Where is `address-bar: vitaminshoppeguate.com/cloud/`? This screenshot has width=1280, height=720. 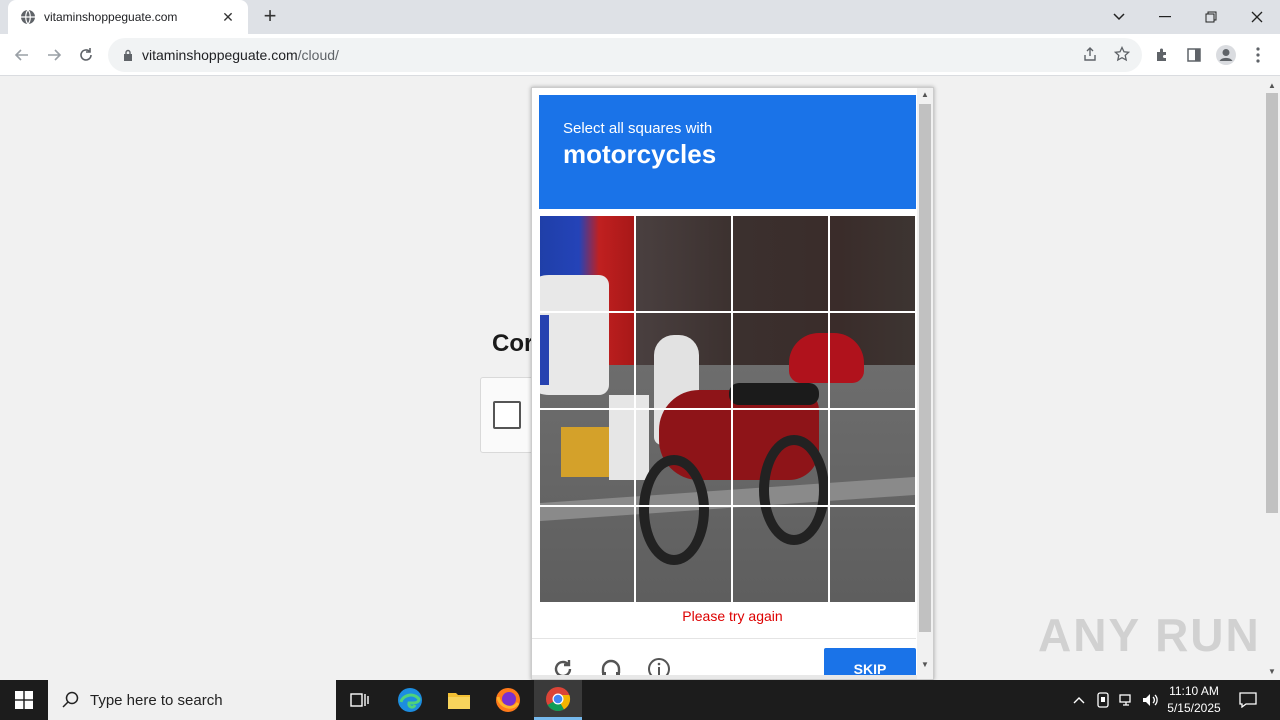 address-bar: vitaminshoppeguate.com/cloud/ is located at coordinates (625, 55).